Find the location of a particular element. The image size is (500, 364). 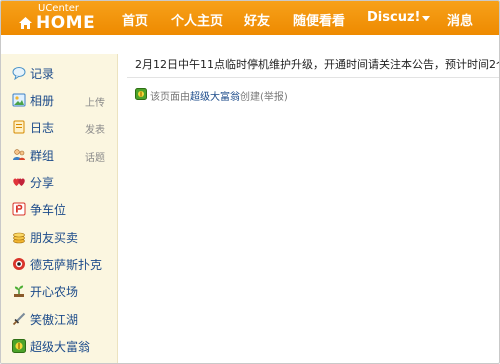

divider is located at coordinates (313, 77).